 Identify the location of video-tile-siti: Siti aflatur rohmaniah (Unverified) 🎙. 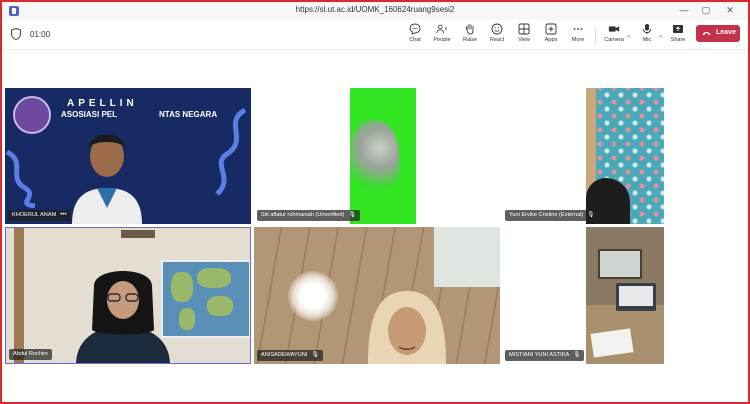
(335, 156).